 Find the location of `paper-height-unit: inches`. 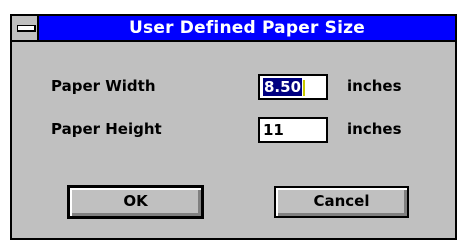

paper-height-unit: inches is located at coordinates (374, 129).